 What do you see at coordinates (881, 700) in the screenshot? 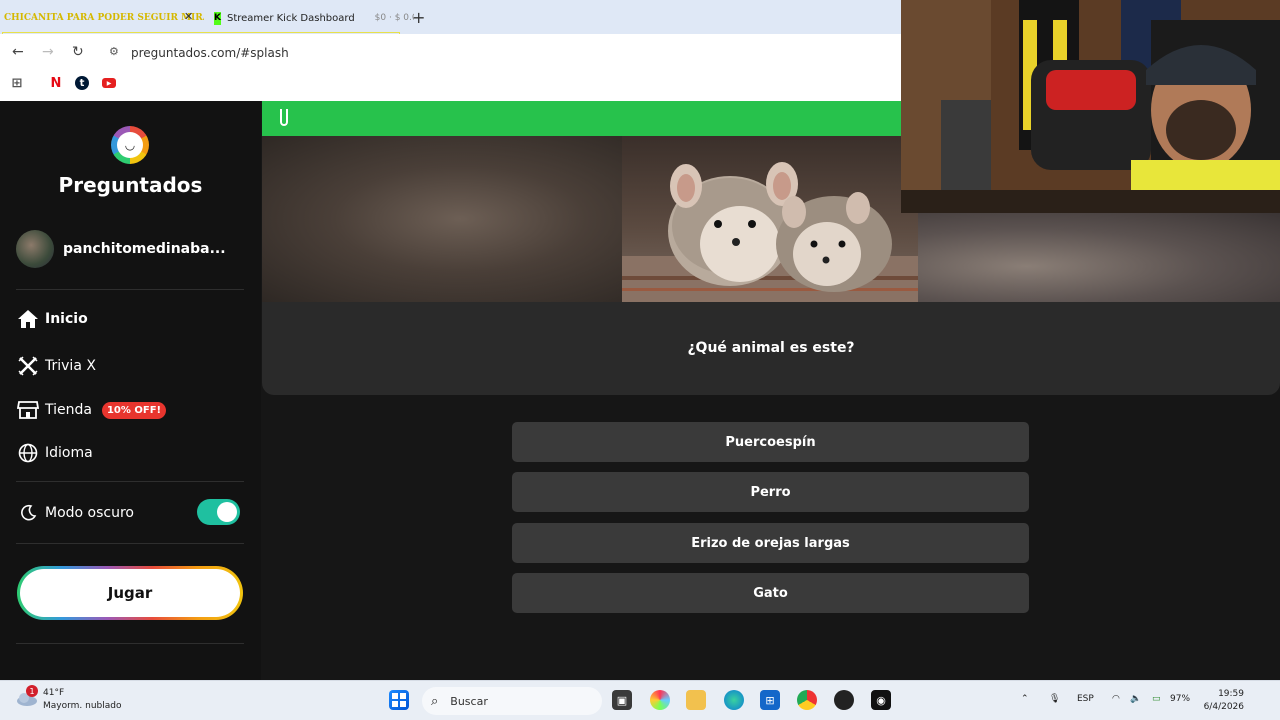
I see `app-icon: ◉` at bounding box center [881, 700].